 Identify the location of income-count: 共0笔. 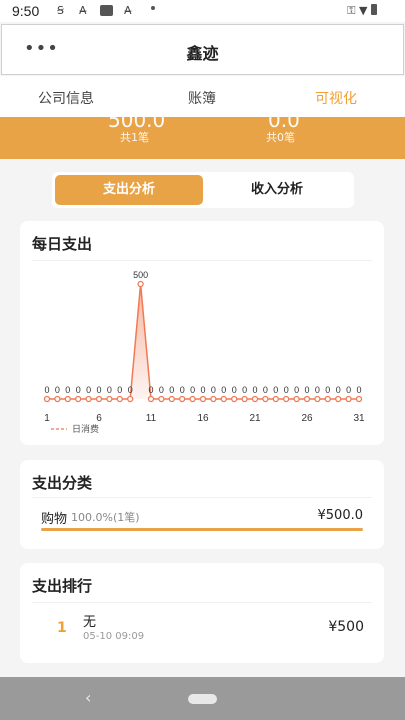
(280, 137).